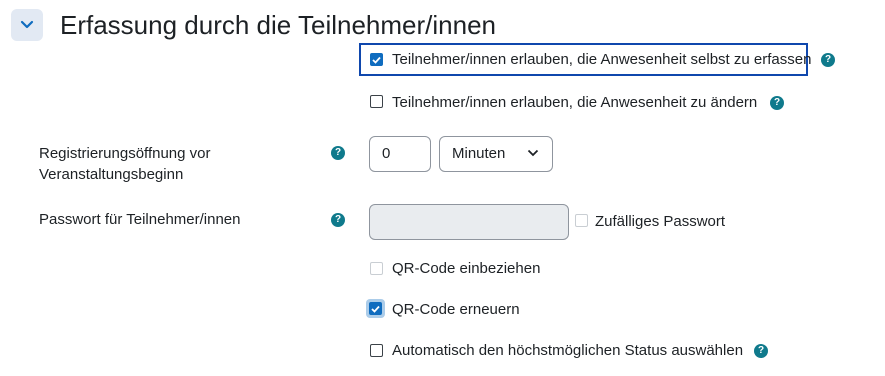  Describe the element at coordinates (400, 154) in the screenshot. I see `registration-offset-input: 0` at that location.